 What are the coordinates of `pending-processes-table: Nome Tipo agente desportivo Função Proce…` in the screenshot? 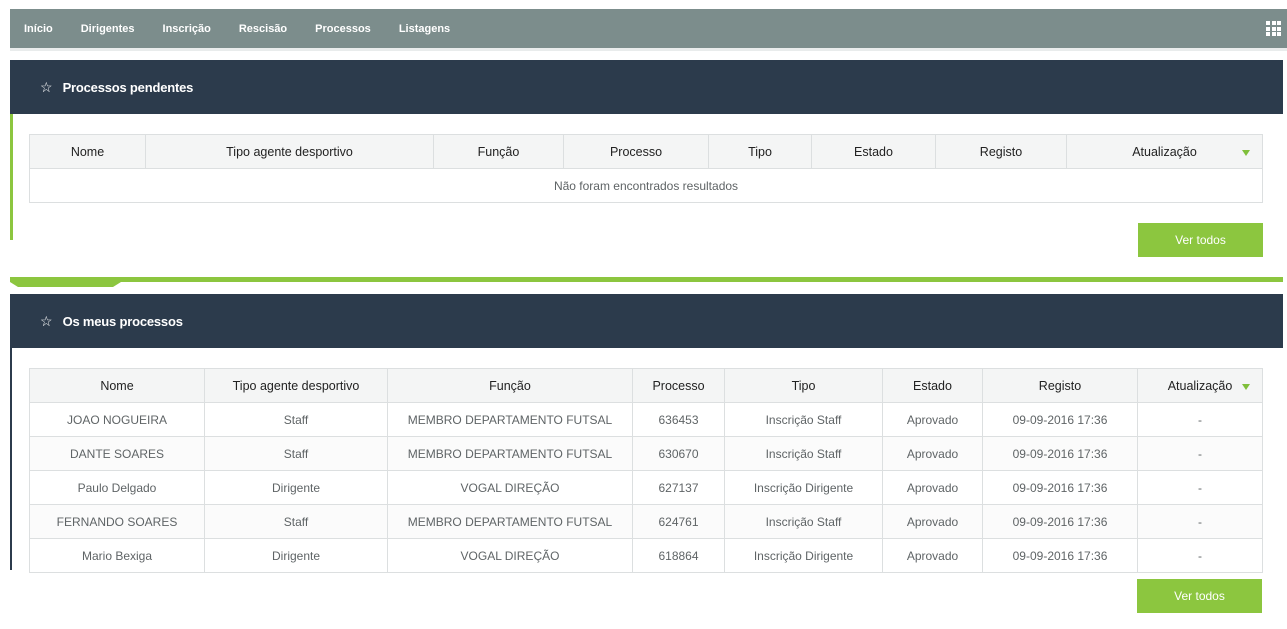 It's located at (646, 168).